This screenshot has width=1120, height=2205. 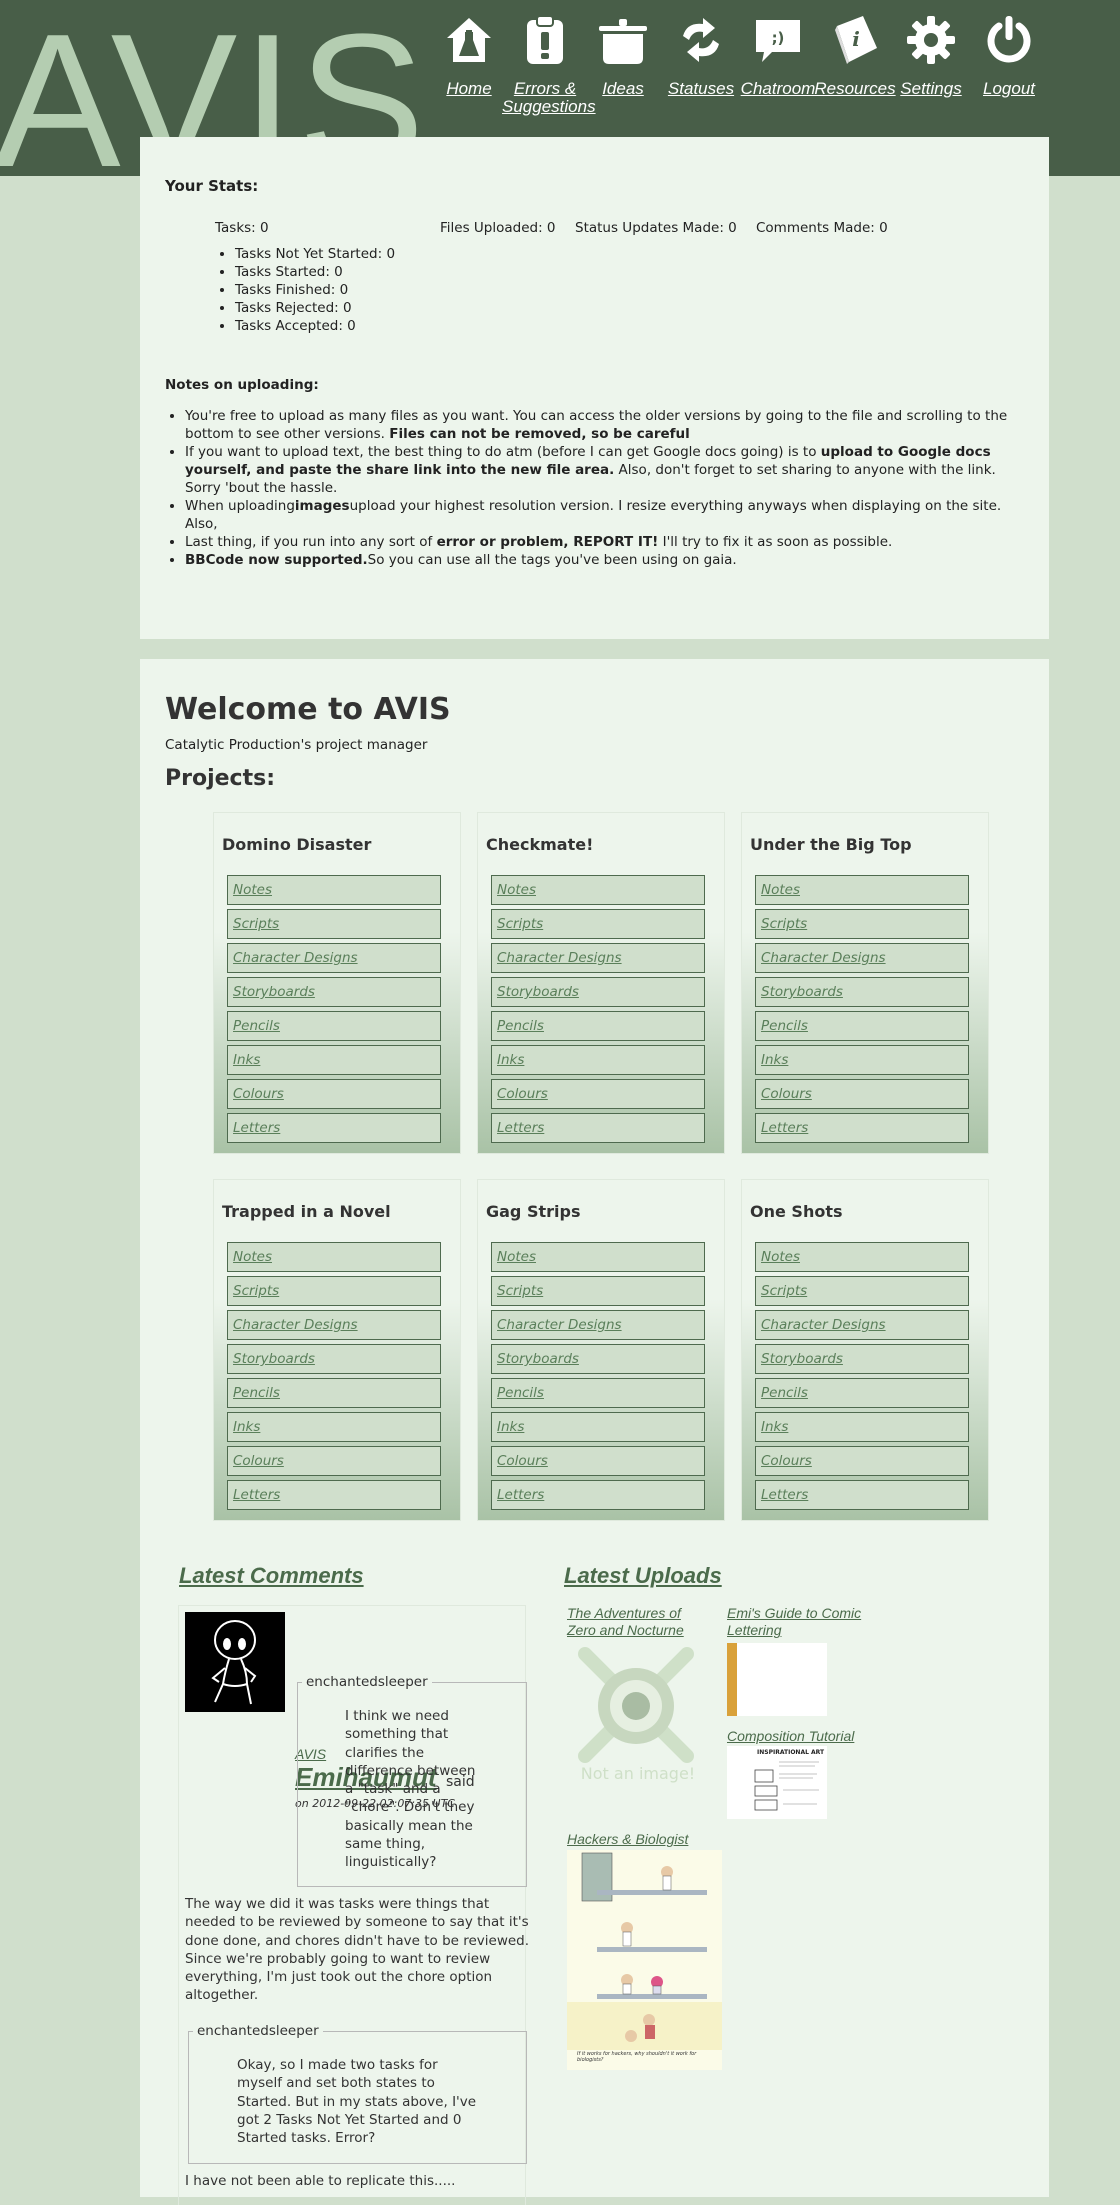 I want to click on nav-chatroom: ;) Chatroom, so click(x=778, y=56).